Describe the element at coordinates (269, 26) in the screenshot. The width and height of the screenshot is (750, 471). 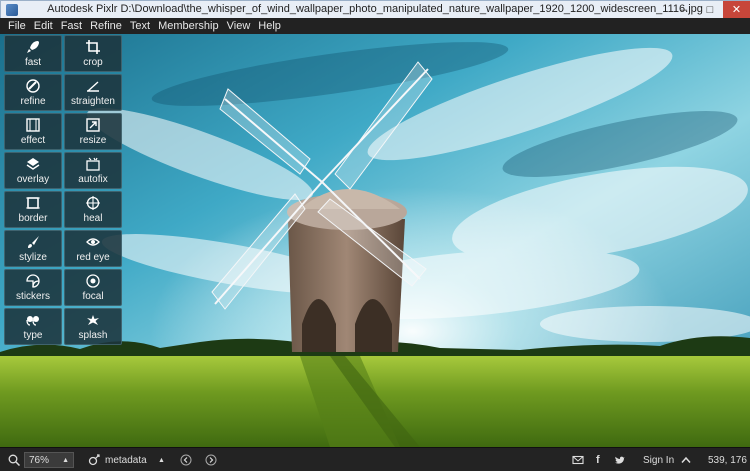
I see `menu-help: Help` at that location.